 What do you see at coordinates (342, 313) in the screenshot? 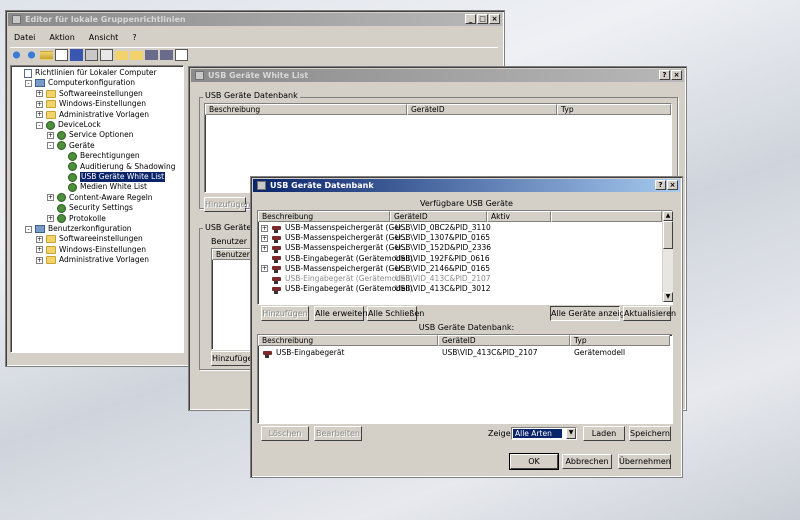
I see `expand-all-button: Alle erweitern` at bounding box center [342, 313].